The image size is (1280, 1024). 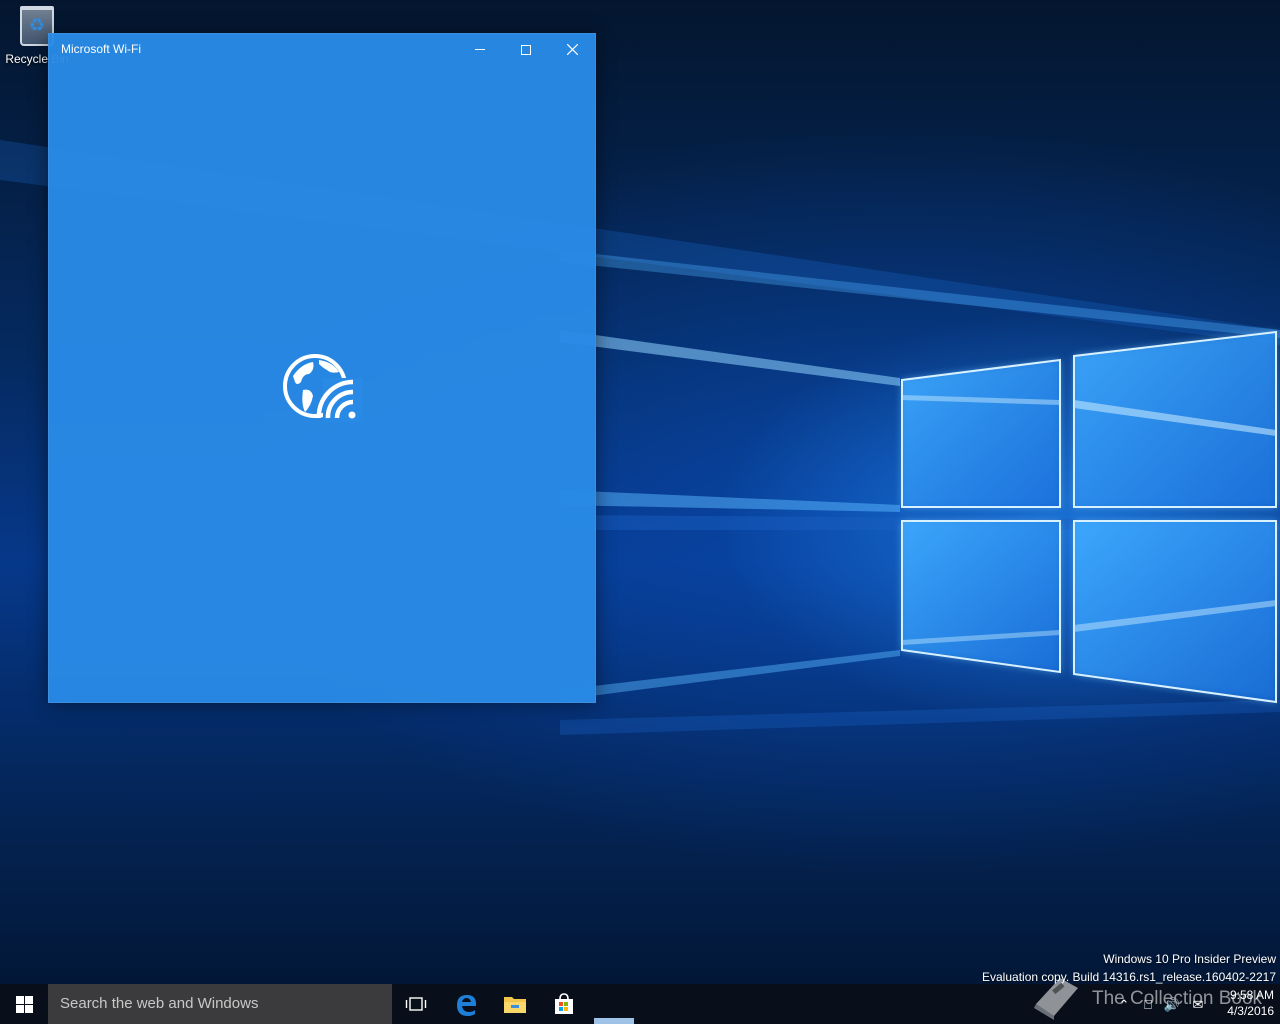 I want to click on task-view-button, so click(x=416, y=1004).